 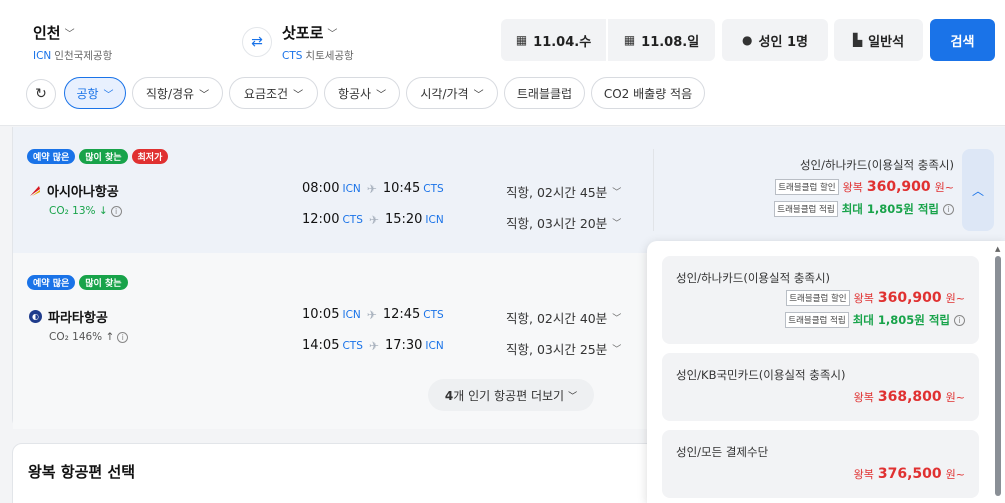 I want to click on price-option: 성인/모든 결제수단 왕복 376,500 원~, so click(x=820, y=464).